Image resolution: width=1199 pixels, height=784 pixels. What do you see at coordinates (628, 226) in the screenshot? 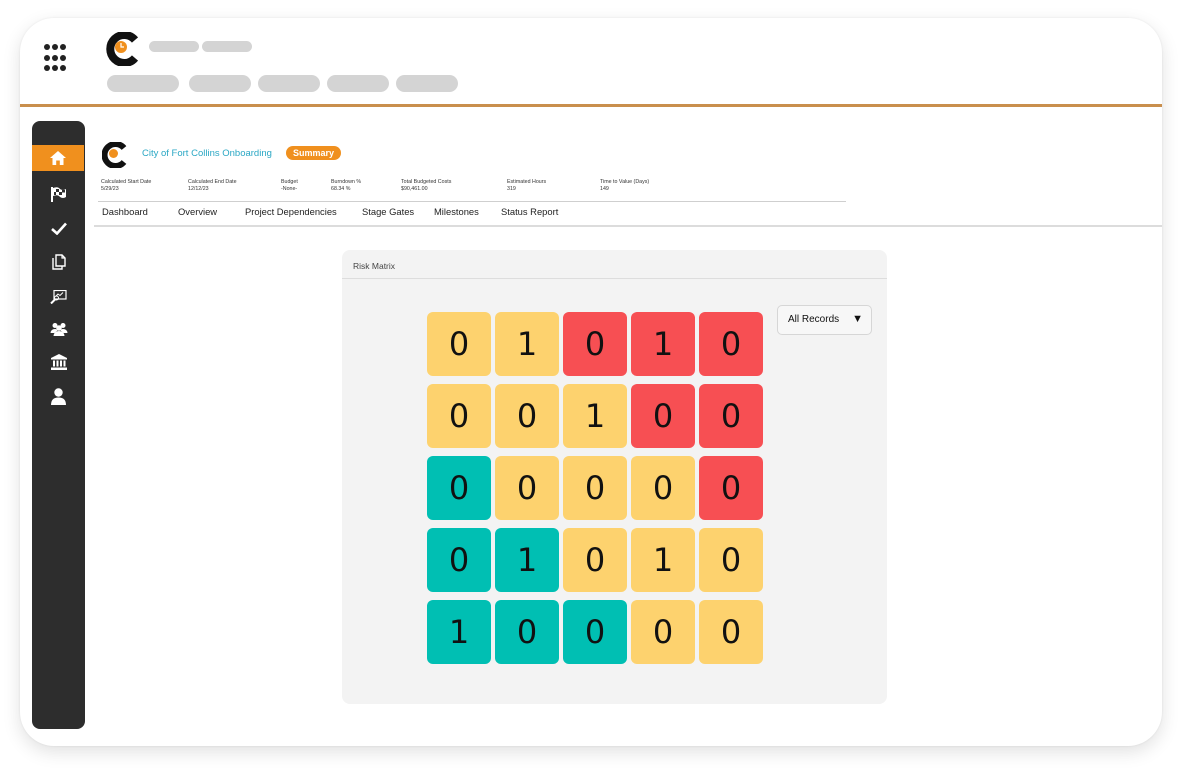
I see `tabs-divider` at bounding box center [628, 226].